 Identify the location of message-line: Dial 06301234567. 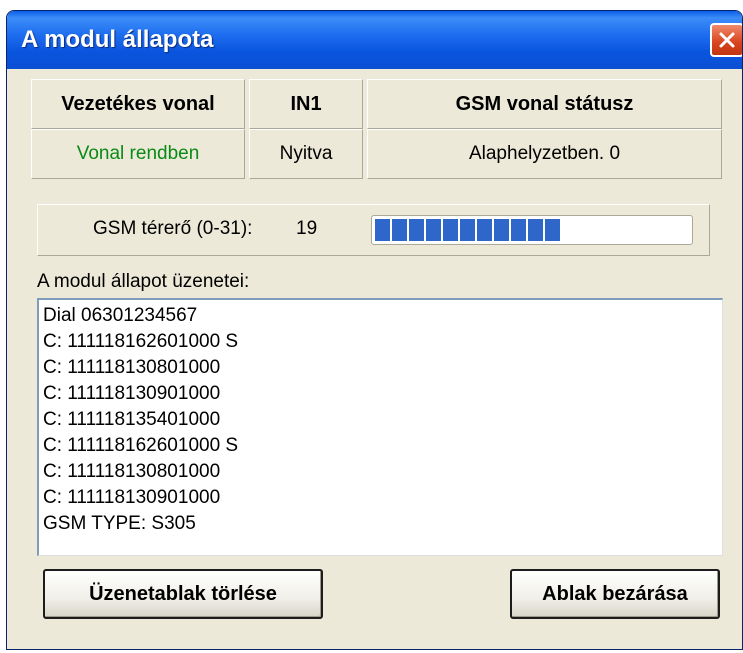
(120, 315).